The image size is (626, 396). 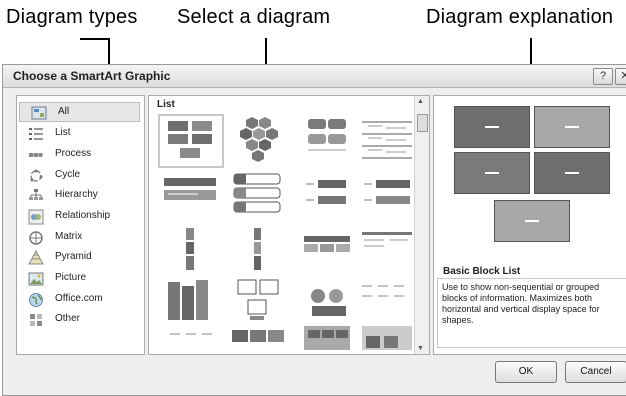 What do you see at coordinates (191, 197) in the screenshot?
I see `diagram-horizontal-bullet-list` at bounding box center [191, 197].